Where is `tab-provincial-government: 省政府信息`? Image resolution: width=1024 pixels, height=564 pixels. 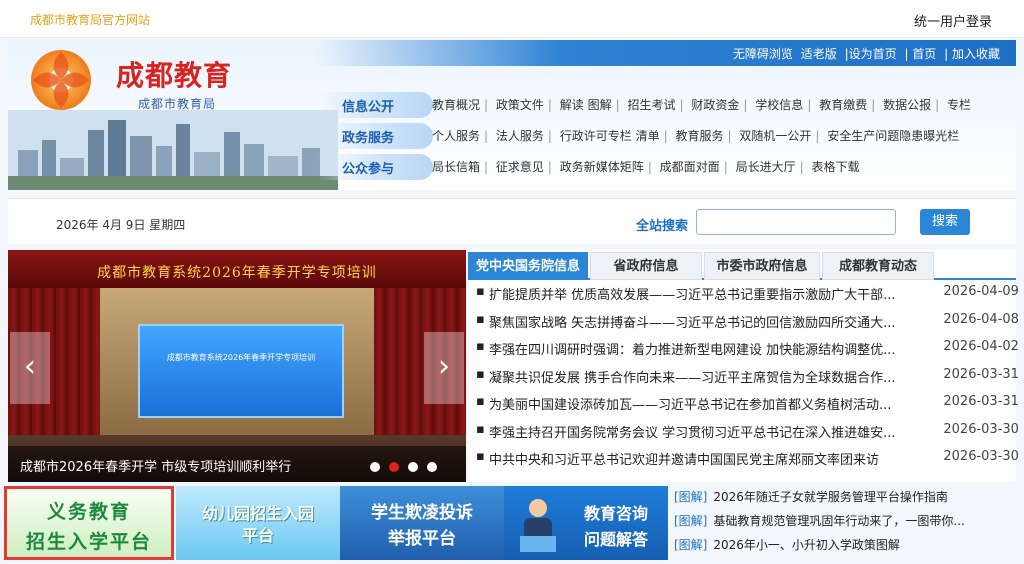 tab-provincial-government: 省政府信息 is located at coordinates (646, 266).